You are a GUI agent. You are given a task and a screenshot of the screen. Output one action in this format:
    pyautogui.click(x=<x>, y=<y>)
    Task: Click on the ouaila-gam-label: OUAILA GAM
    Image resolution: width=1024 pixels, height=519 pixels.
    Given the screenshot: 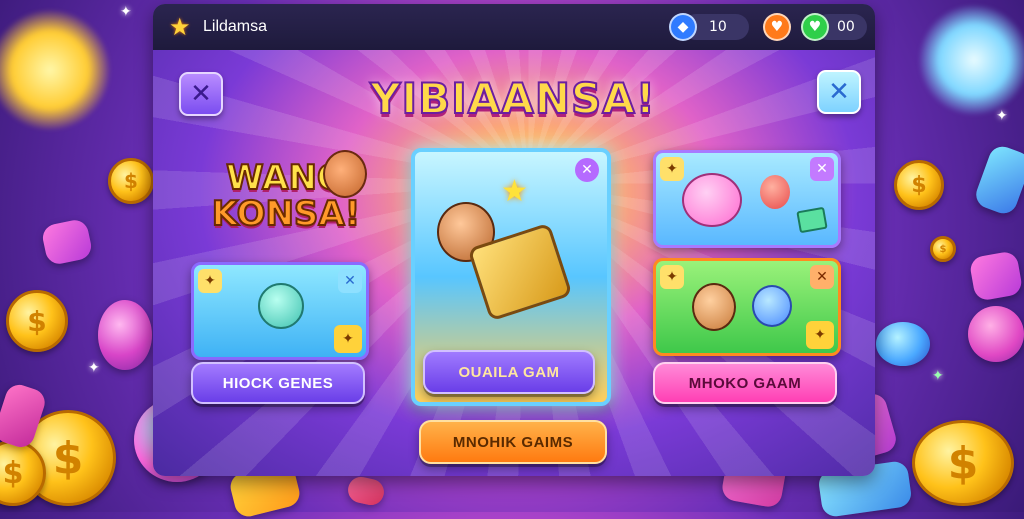 What is the action you would take?
    pyautogui.click(x=509, y=372)
    